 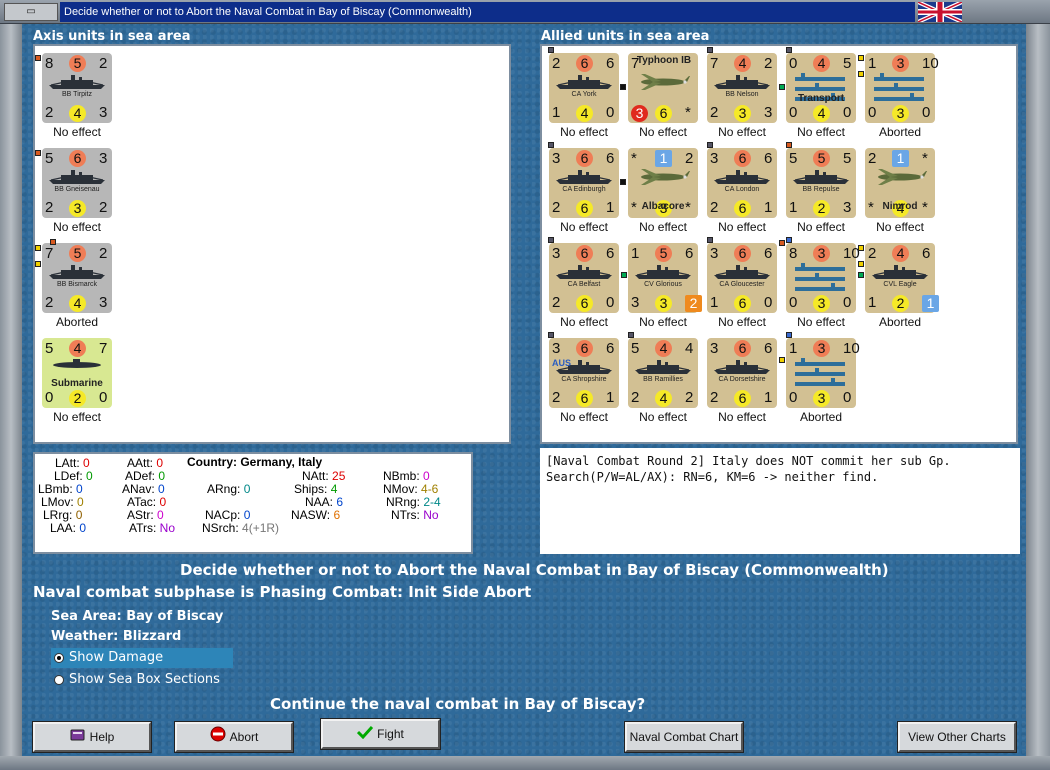 What do you see at coordinates (625, 36) in the screenshot?
I see `allied-units-label: Allied units in sea area` at bounding box center [625, 36].